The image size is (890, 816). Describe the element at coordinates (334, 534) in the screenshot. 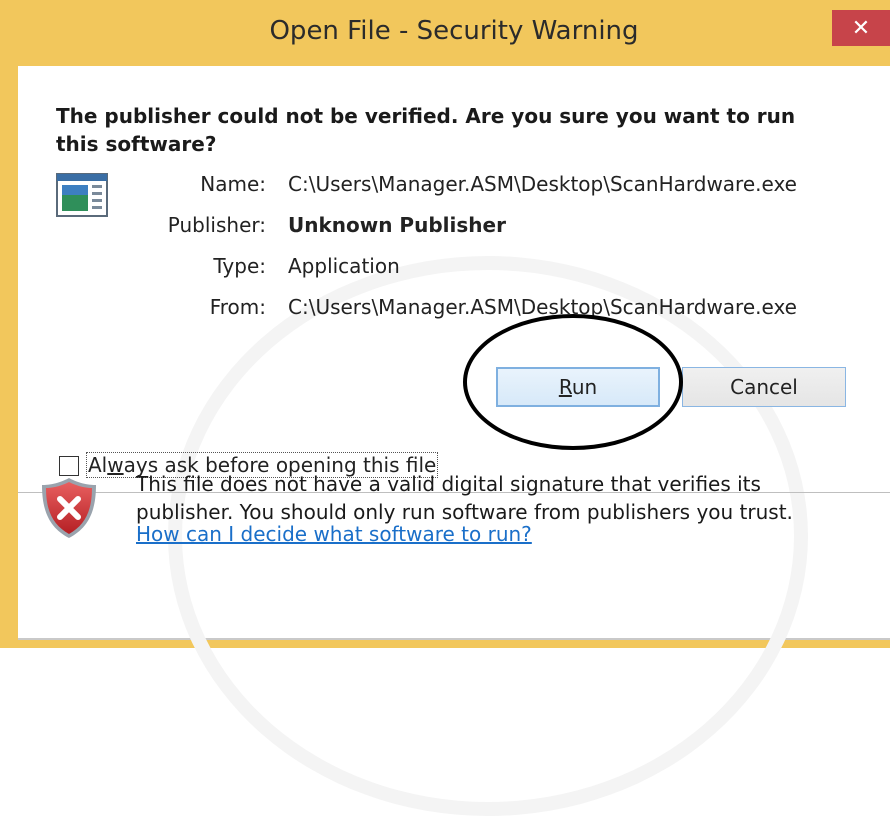

I see `help-link: How can I decide what software to run?` at that location.